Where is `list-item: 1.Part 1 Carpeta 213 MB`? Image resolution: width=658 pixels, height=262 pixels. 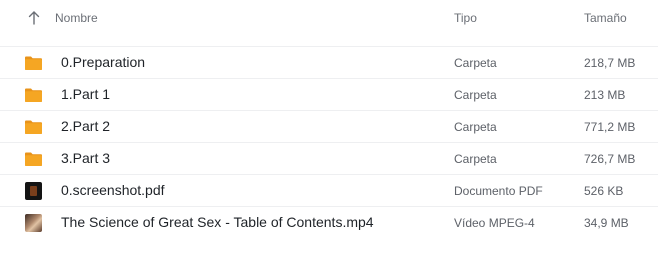
list-item: 1.Part 1 Carpeta 213 MB is located at coordinates (329, 94).